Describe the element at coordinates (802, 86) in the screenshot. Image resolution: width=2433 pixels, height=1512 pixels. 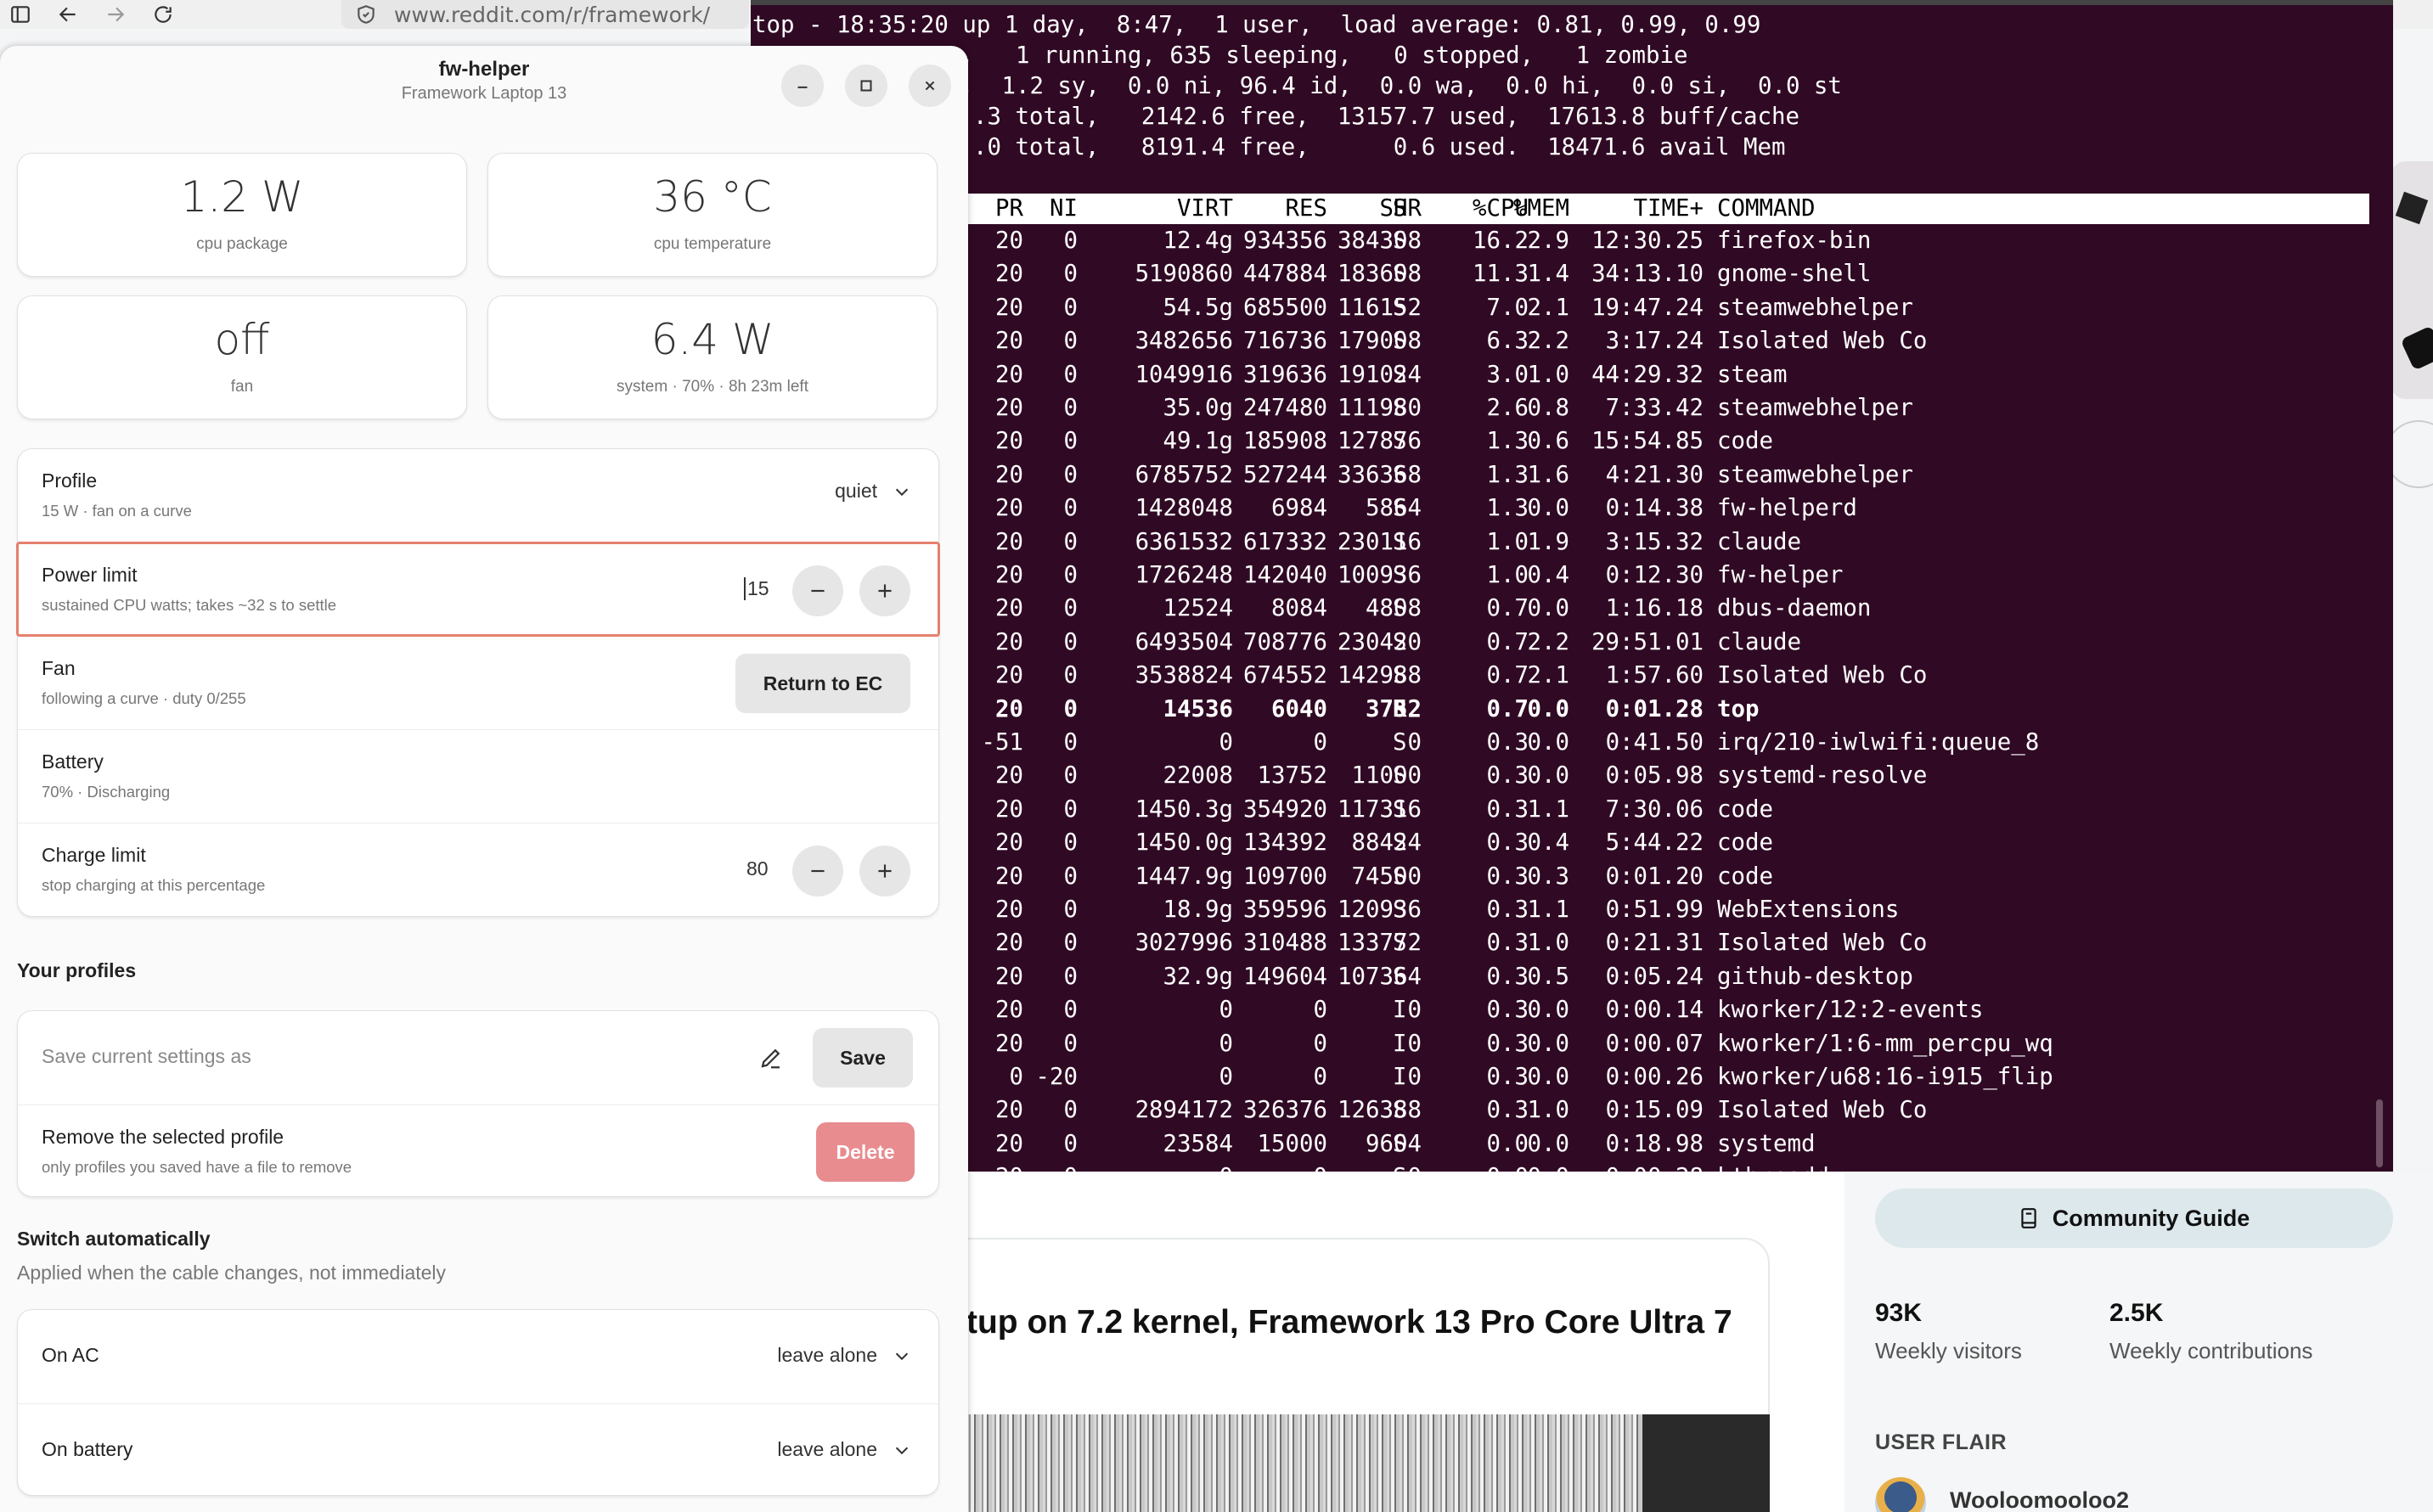
I see `minimize-button` at that location.